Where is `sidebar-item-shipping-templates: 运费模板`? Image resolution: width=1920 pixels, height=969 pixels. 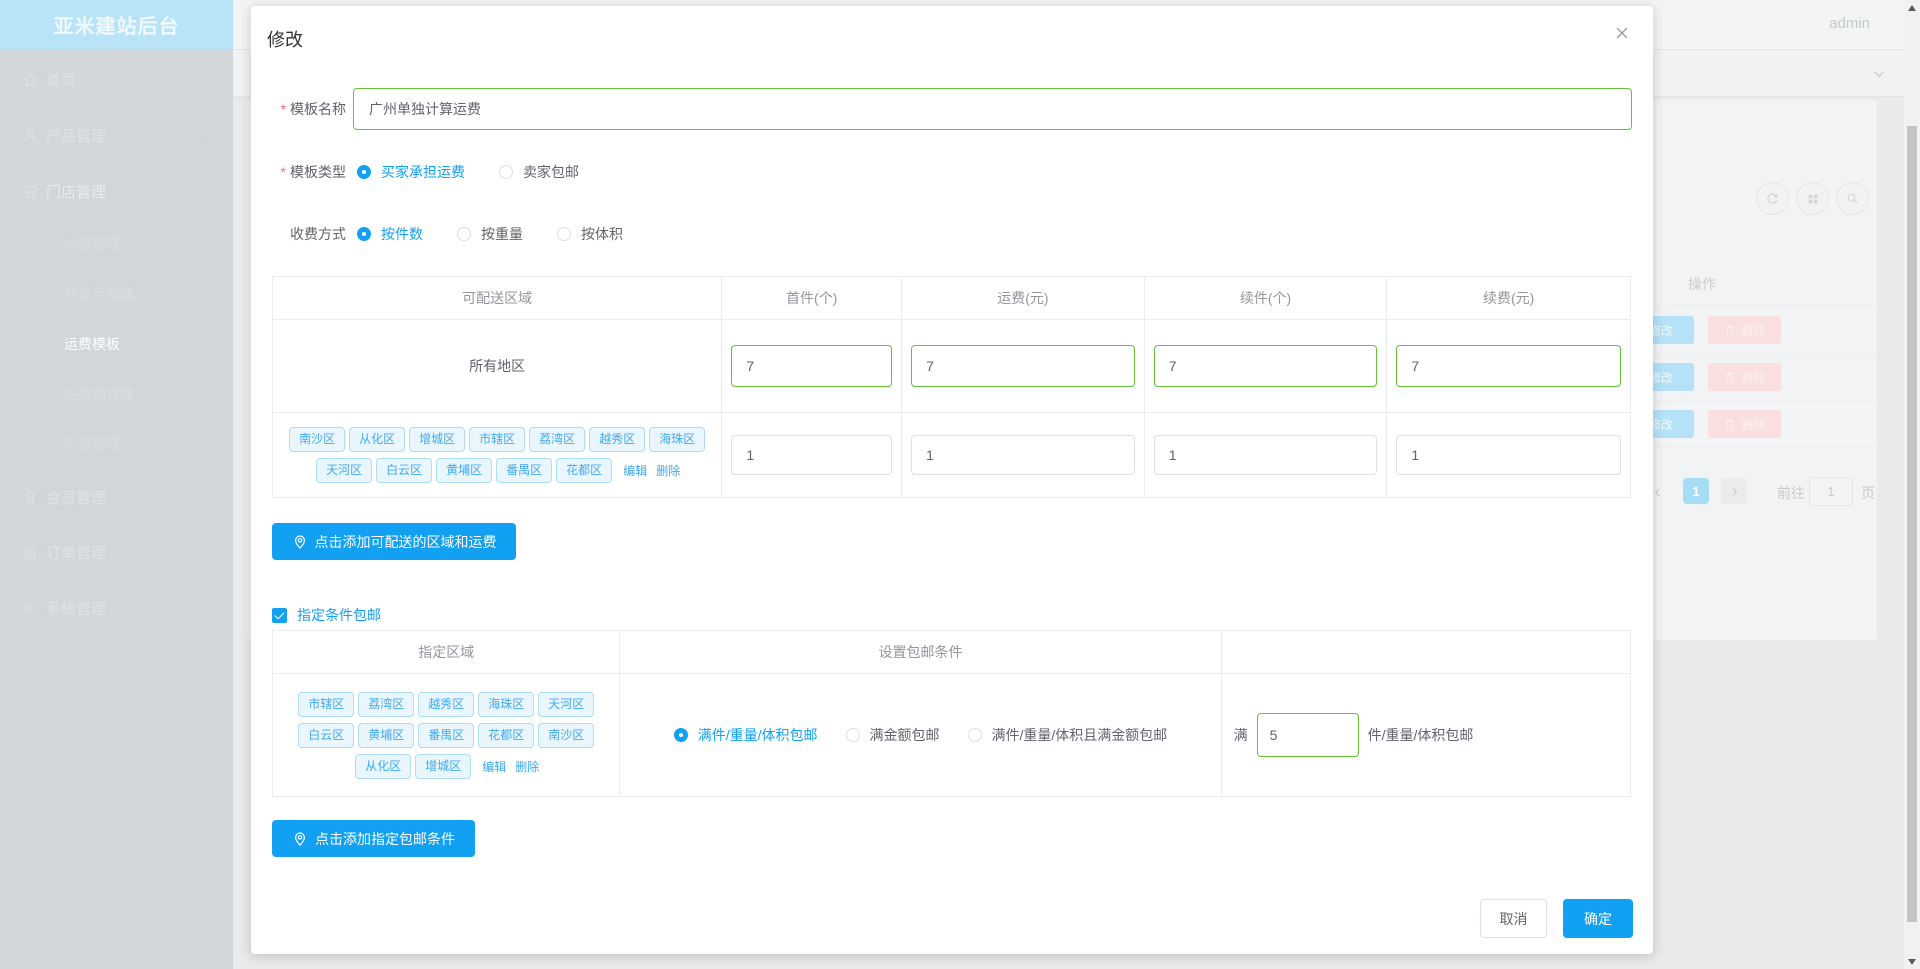
sidebar-item-shipping-templates: 运费模板 is located at coordinates (134, 344).